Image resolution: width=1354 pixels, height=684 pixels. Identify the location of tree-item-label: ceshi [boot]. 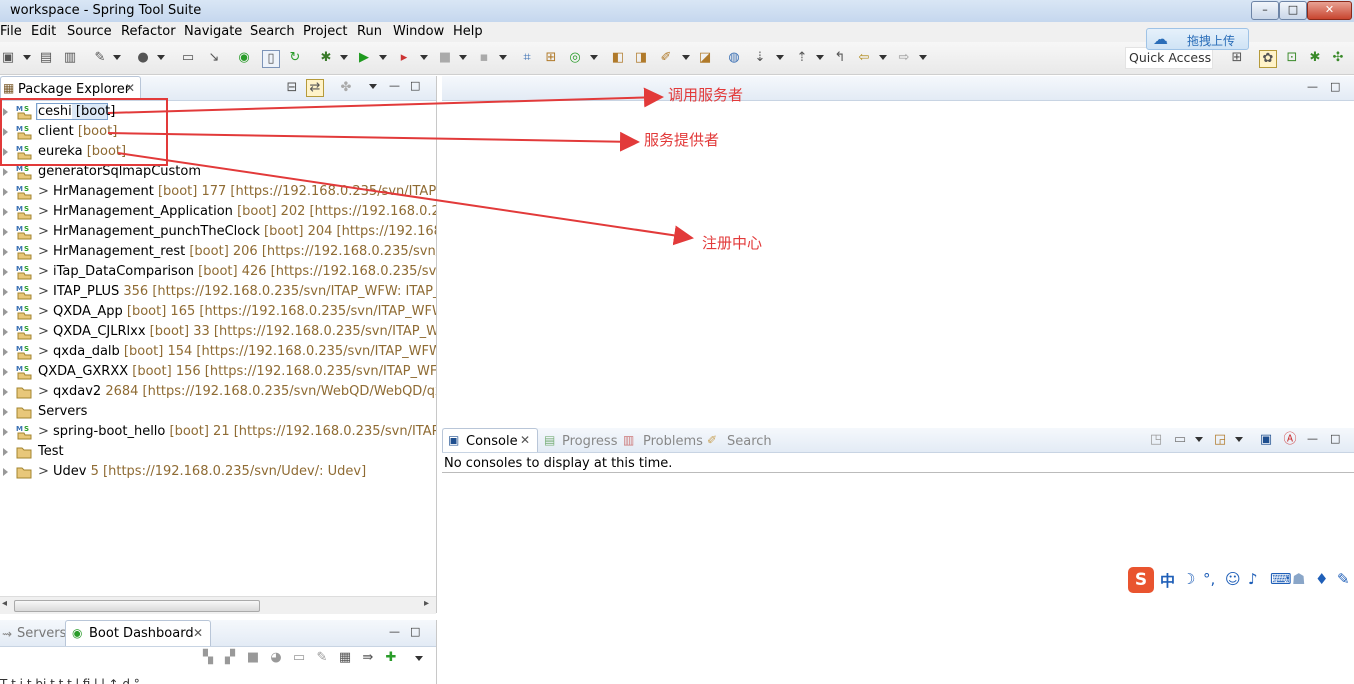
(76, 112).